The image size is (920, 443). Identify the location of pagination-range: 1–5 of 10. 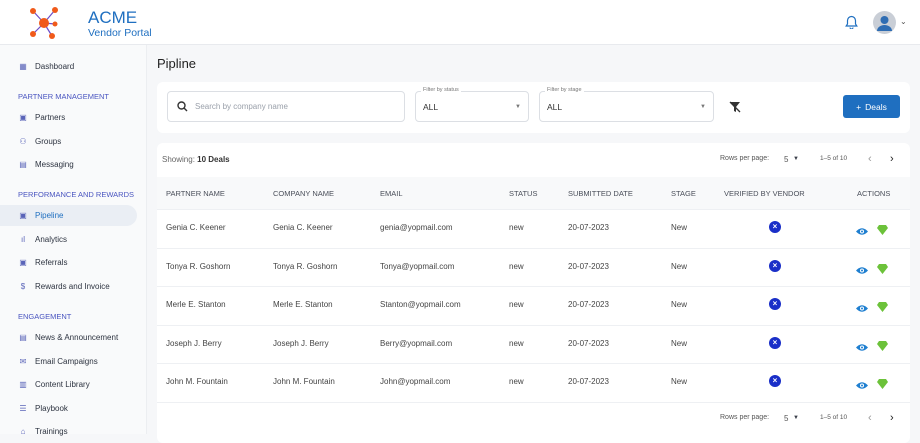
(834, 417).